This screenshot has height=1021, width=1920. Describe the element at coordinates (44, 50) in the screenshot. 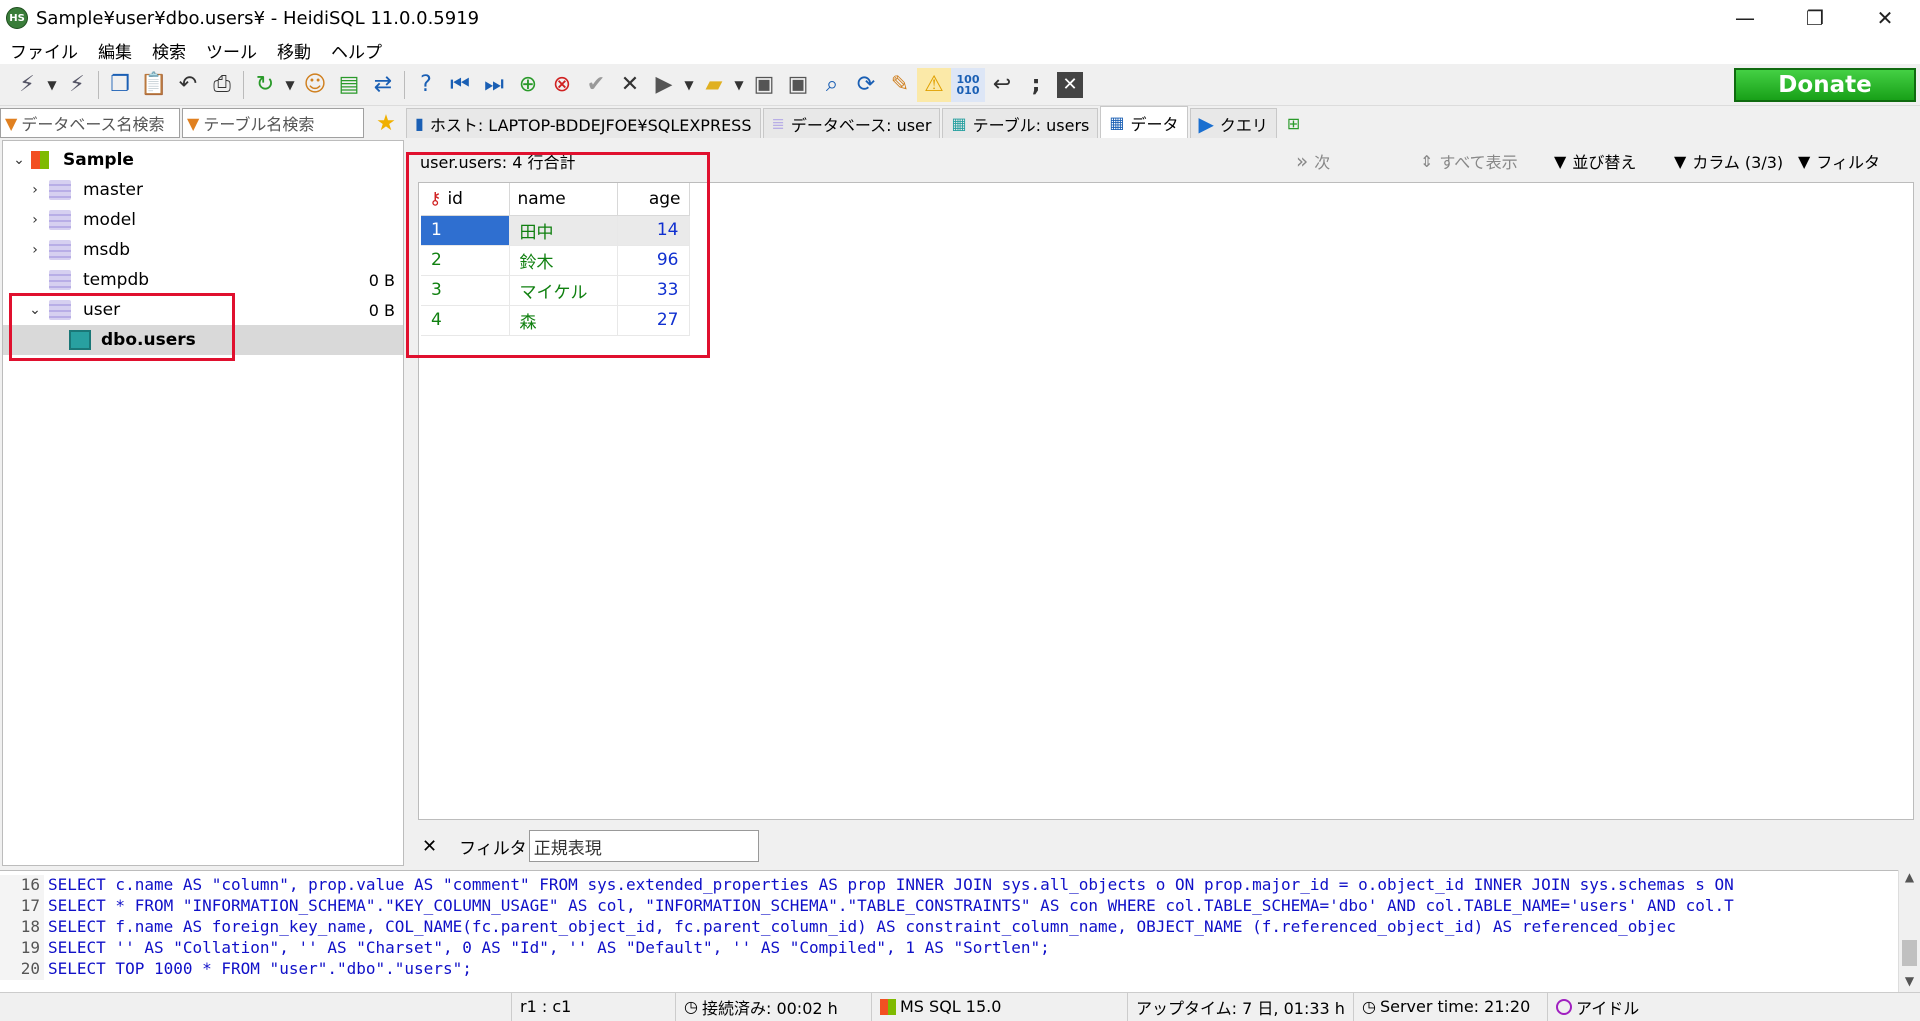

I see `menu-file: ファイル` at that location.